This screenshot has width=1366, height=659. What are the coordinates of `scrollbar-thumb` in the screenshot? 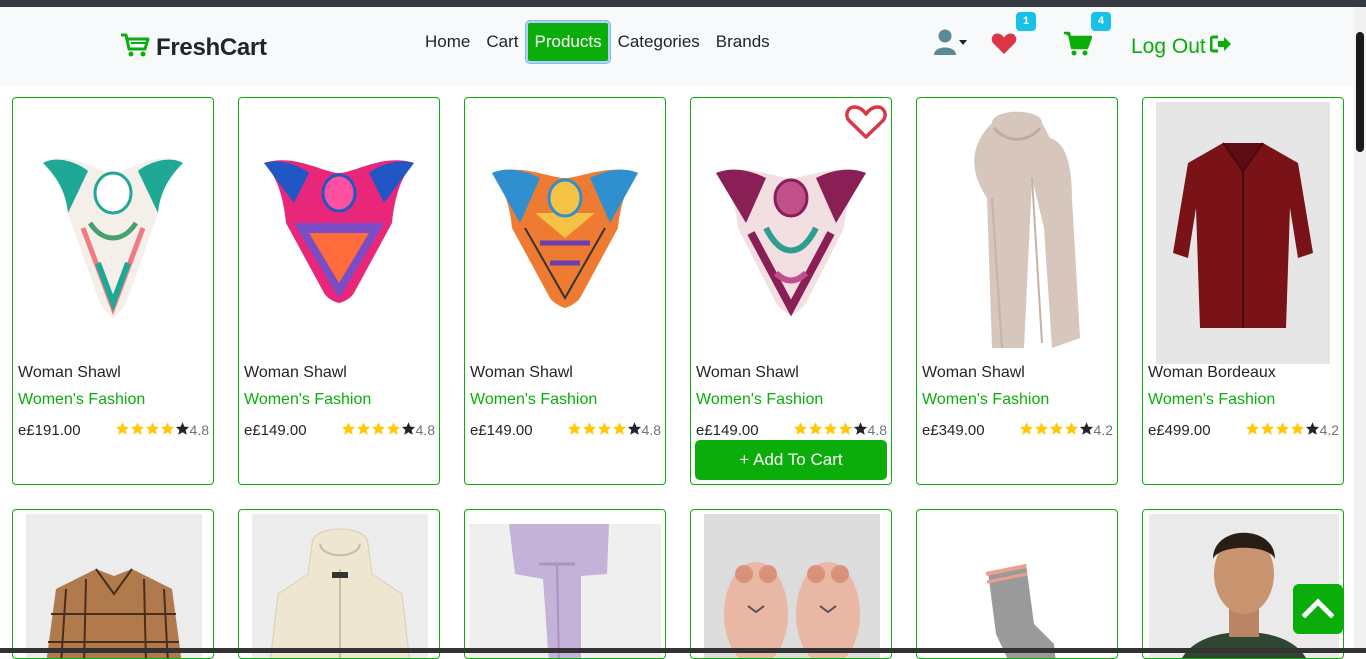 It's located at (1360, 92).